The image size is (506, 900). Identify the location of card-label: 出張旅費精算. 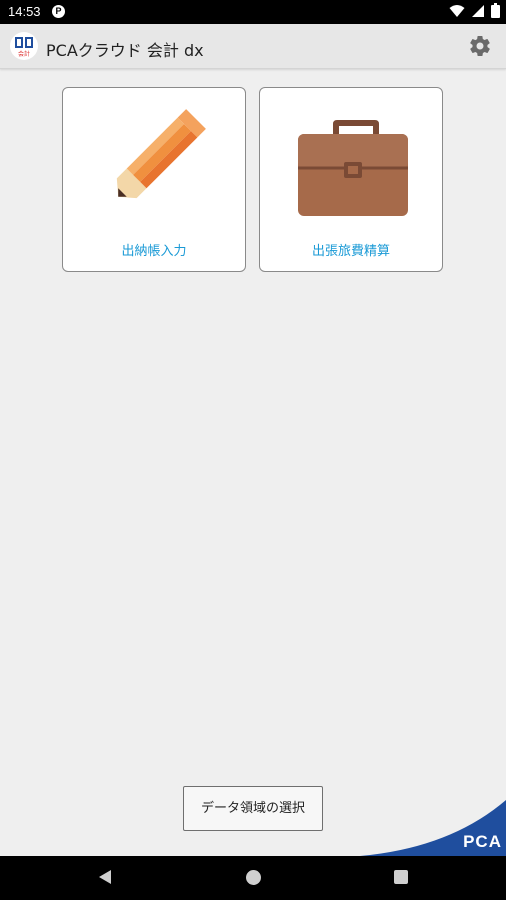
(350, 251).